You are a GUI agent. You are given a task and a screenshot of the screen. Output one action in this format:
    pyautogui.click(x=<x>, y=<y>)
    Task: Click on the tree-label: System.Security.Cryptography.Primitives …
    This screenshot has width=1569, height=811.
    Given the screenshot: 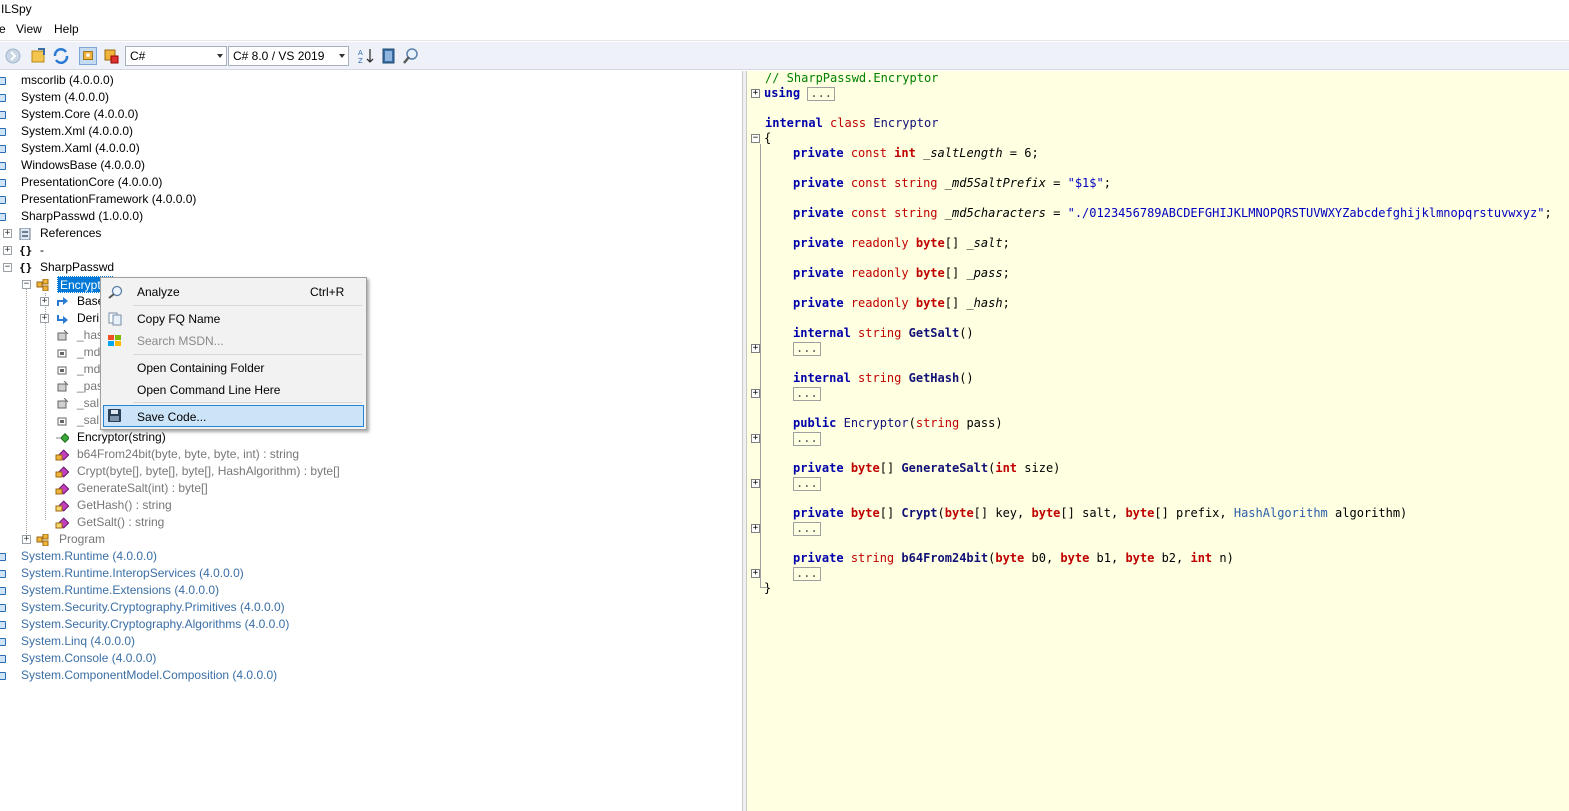 What is the action you would take?
    pyautogui.click(x=153, y=607)
    